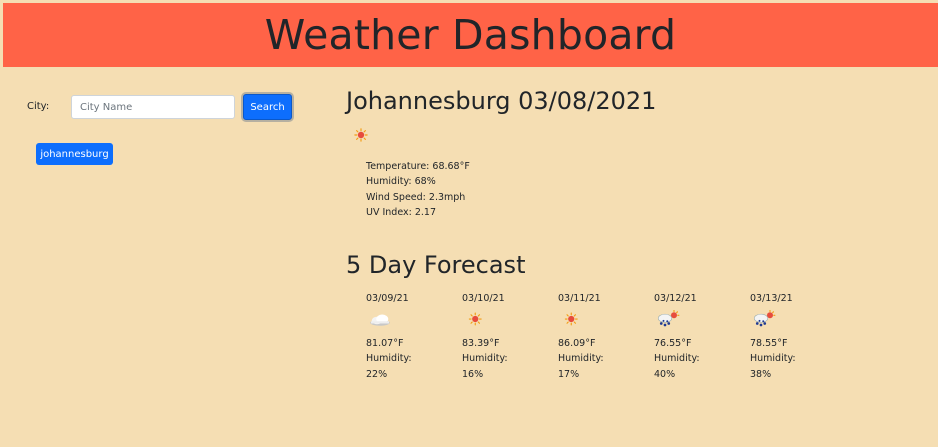 Image resolution: width=938 pixels, height=447 pixels. Describe the element at coordinates (769, 343) in the screenshot. I see `forecast-temp: 78.55°F` at that location.